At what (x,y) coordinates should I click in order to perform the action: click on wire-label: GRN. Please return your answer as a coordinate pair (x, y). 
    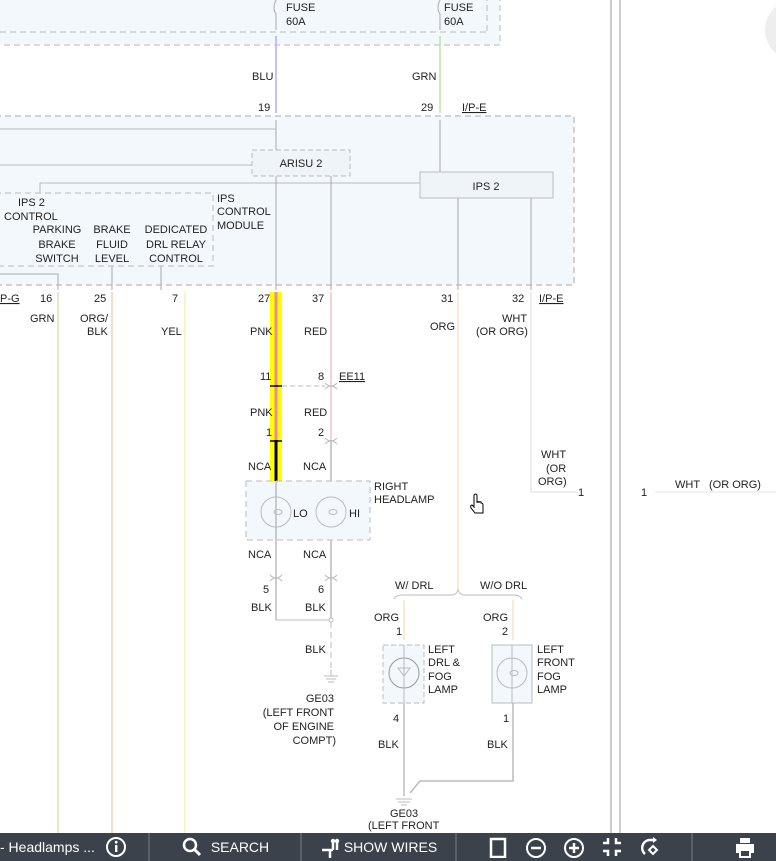
    Looking at the image, I should click on (42, 319).